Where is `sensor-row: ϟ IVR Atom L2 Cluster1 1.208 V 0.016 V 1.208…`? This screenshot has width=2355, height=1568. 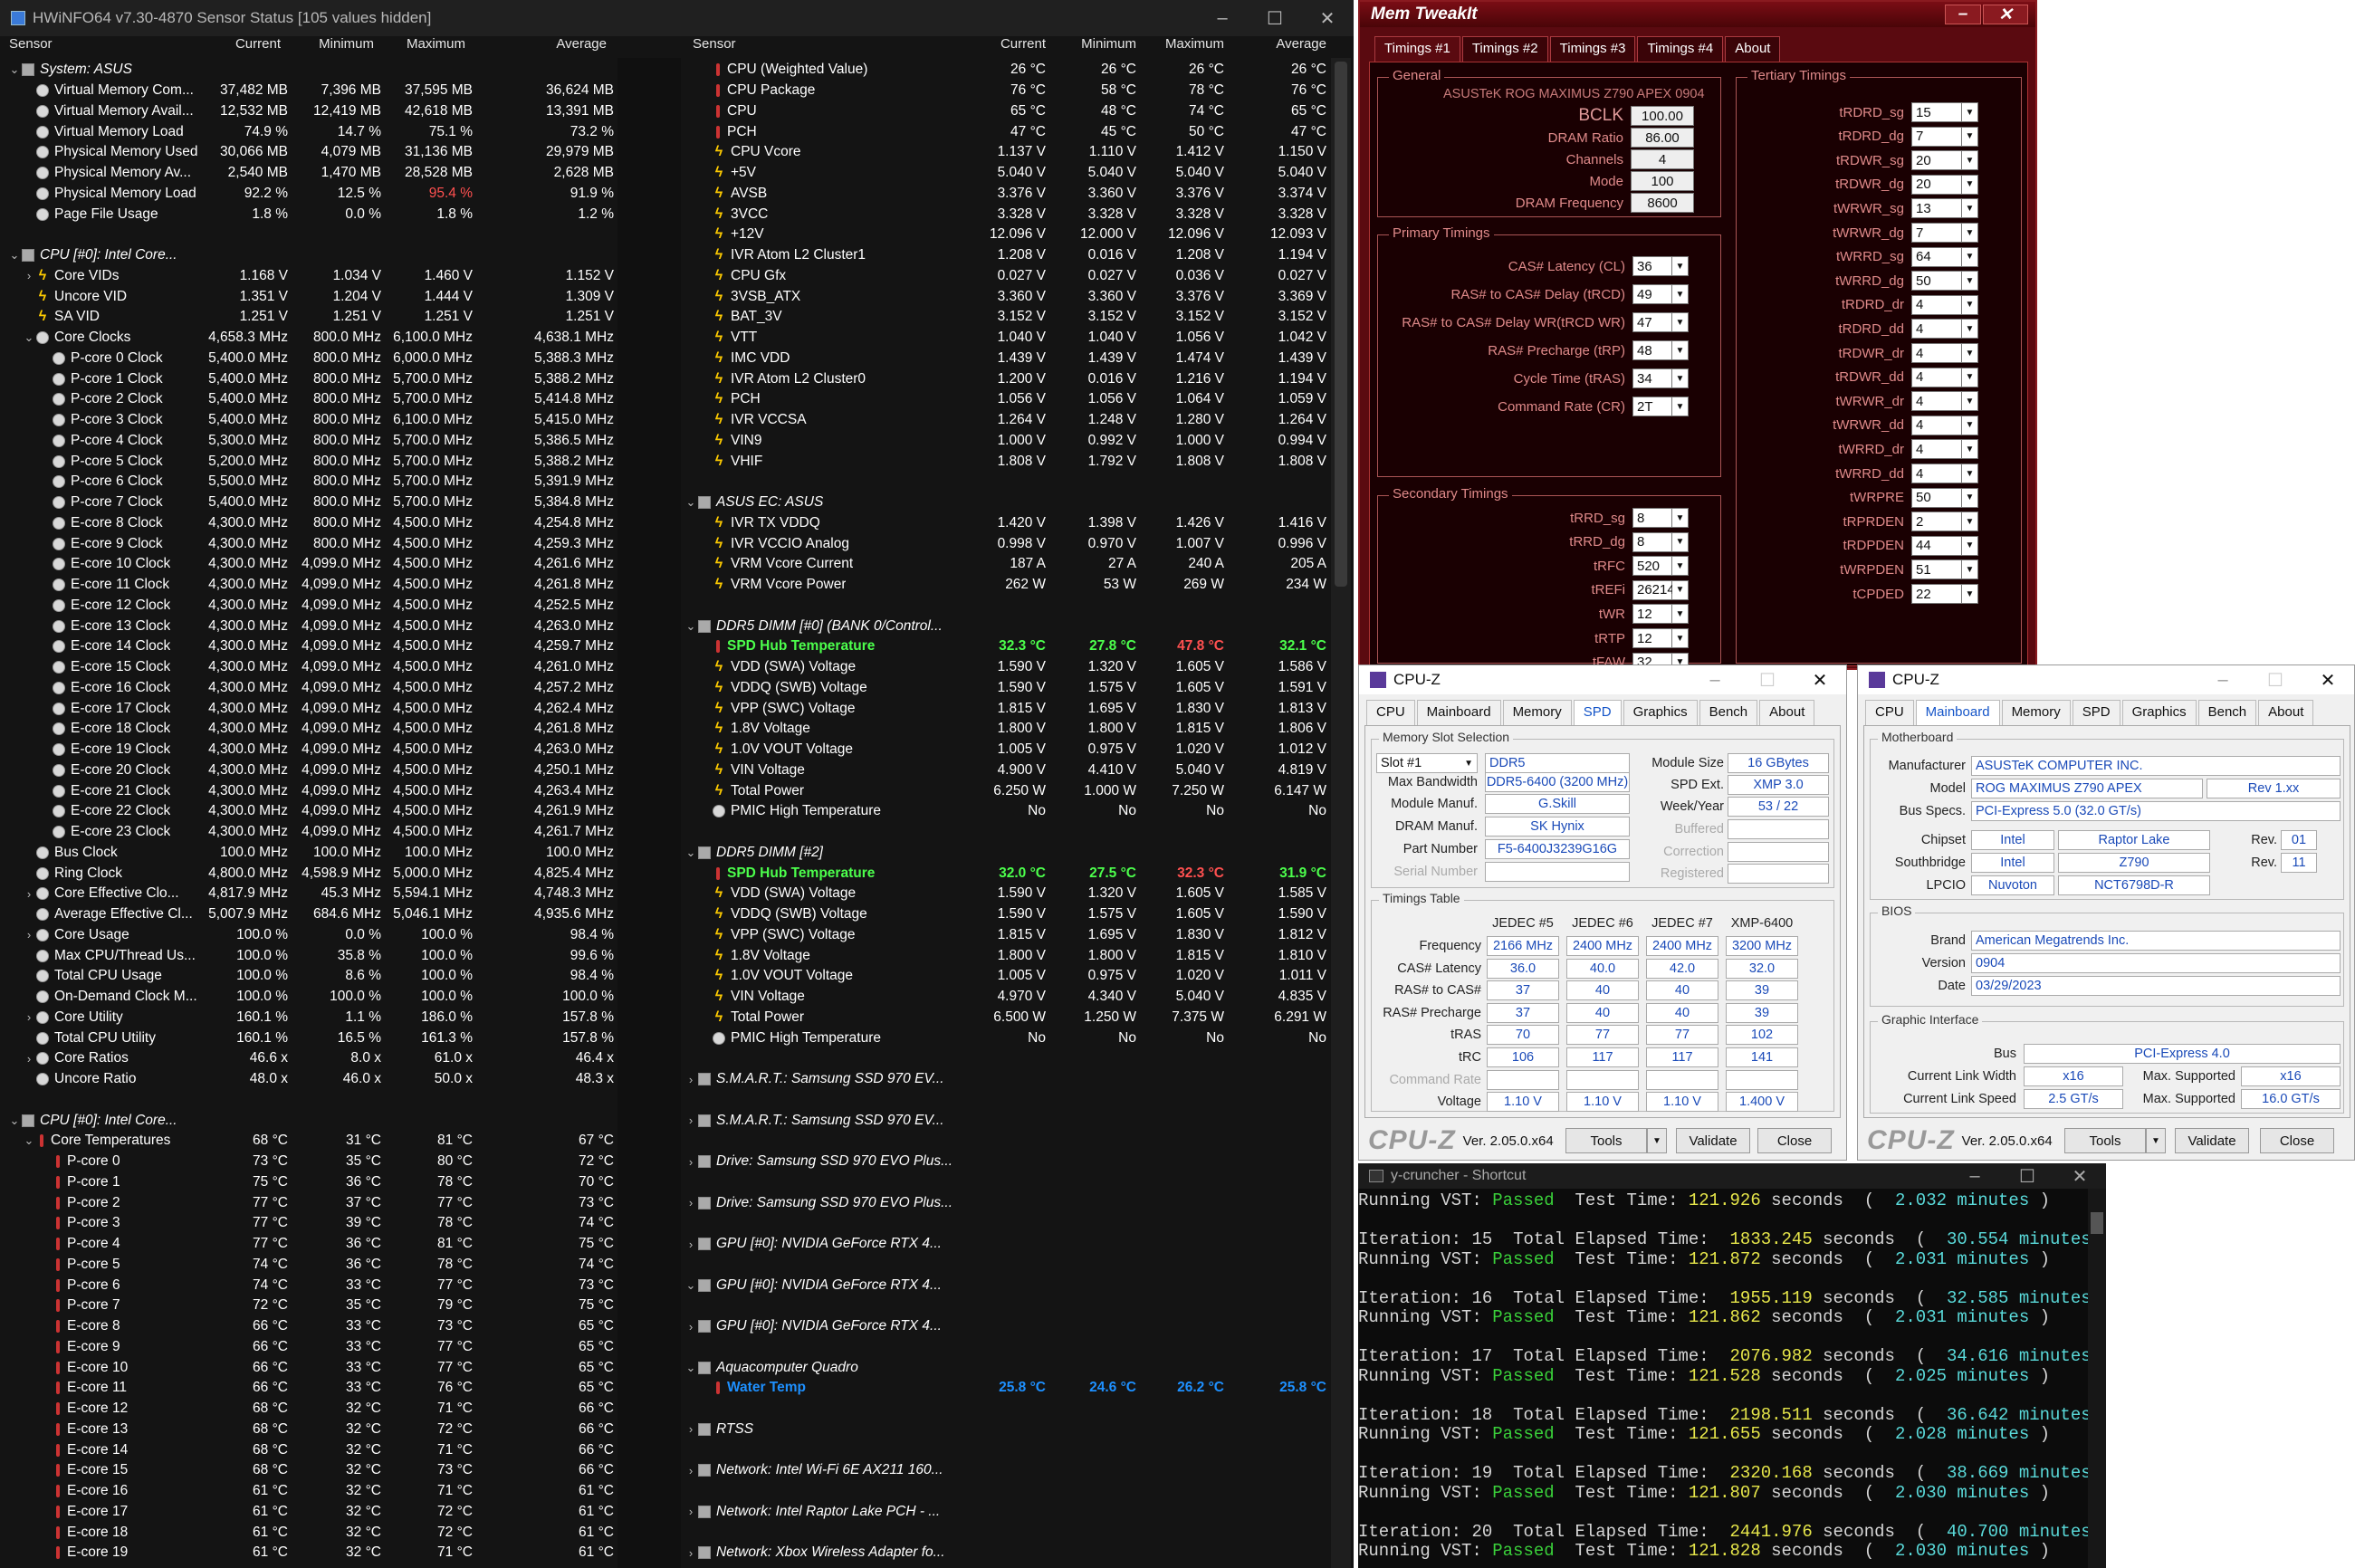 sensor-row: ϟ IVR Atom L2 Cluster1 1.208 V 0.016 V 1.208… is located at coordinates (1006, 255).